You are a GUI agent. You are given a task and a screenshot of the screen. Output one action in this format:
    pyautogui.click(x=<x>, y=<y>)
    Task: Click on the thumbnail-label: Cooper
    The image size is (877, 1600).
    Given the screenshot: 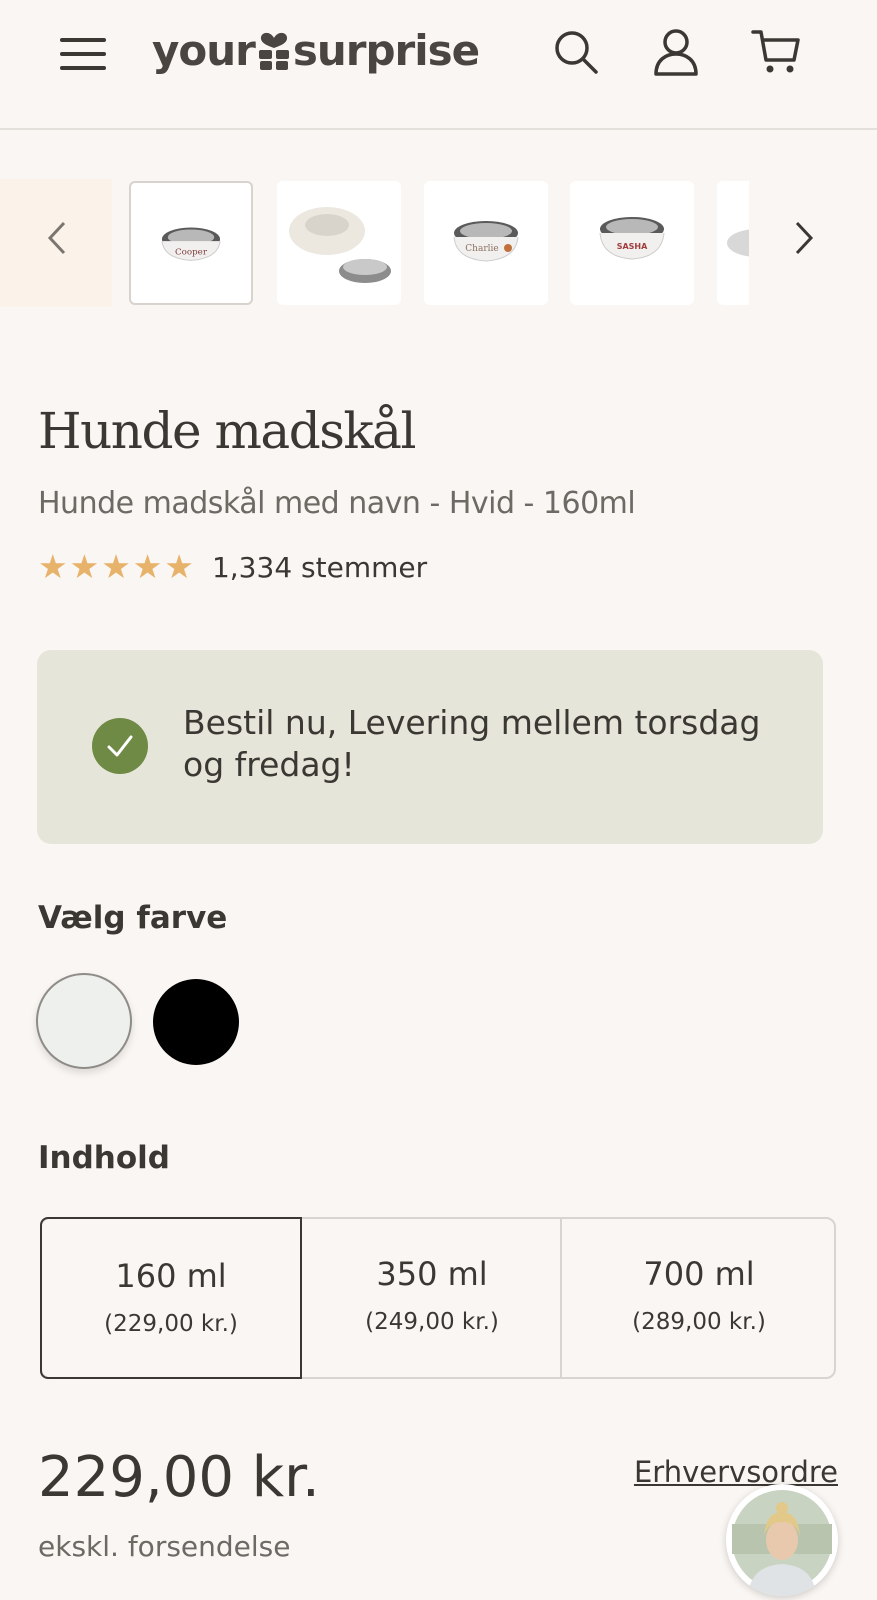 What is the action you would take?
    pyautogui.click(x=191, y=253)
    